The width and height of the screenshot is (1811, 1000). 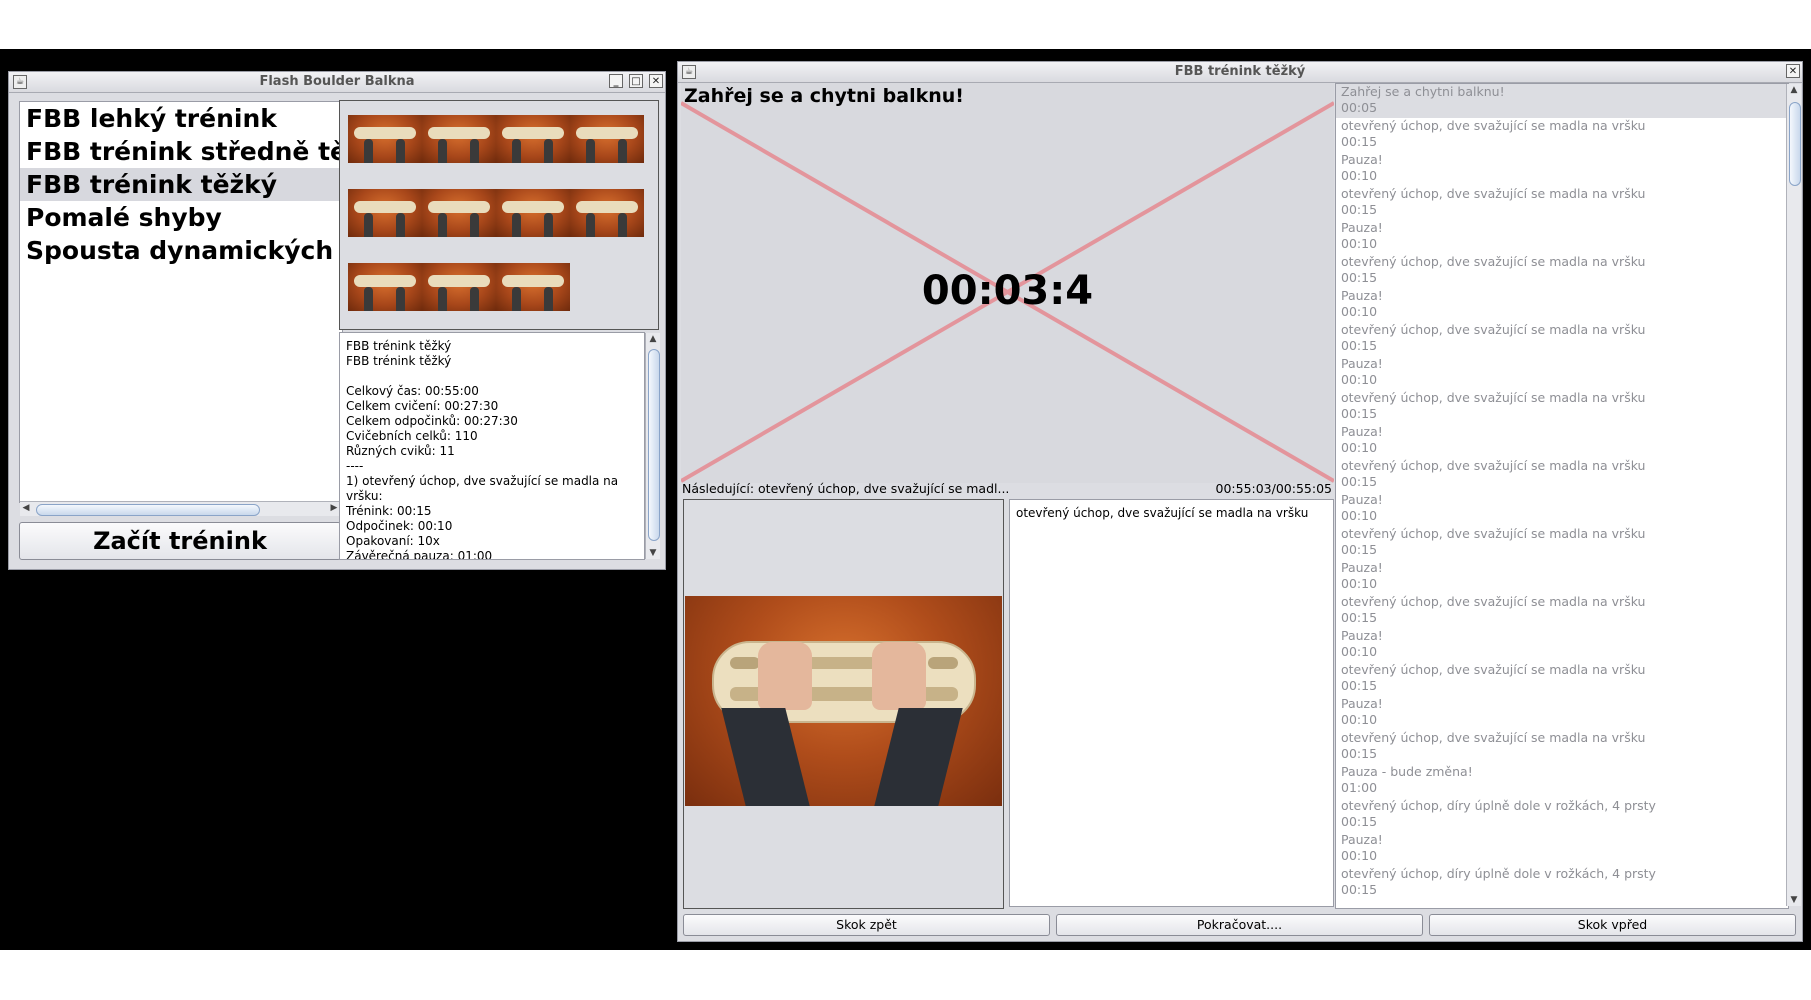 What do you see at coordinates (419, 554) in the screenshot?
I see `description-line: Závěrečná pauza: 01:00` at bounding box center [419, 554].